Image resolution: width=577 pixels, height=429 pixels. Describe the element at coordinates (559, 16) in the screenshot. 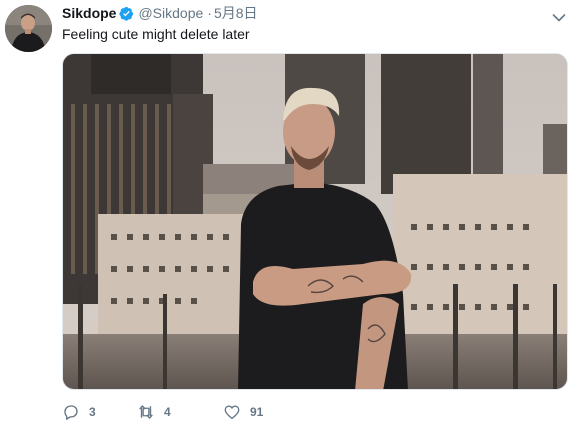

I see `chevron-down-icon` at that location.